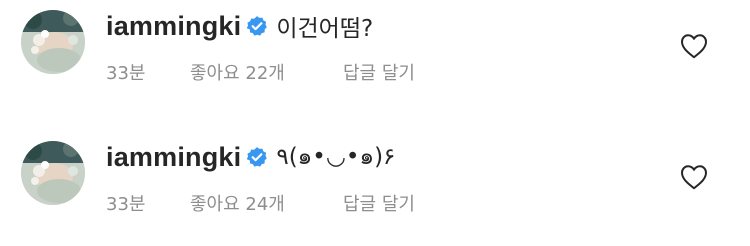 The height and width of the screenshot is (246, 750). What do you see at coordinates (336, 157) in the screenshot?
I see `comment-text: ٩(๑•◡•๑)۶` at bounding box center [336, 157].